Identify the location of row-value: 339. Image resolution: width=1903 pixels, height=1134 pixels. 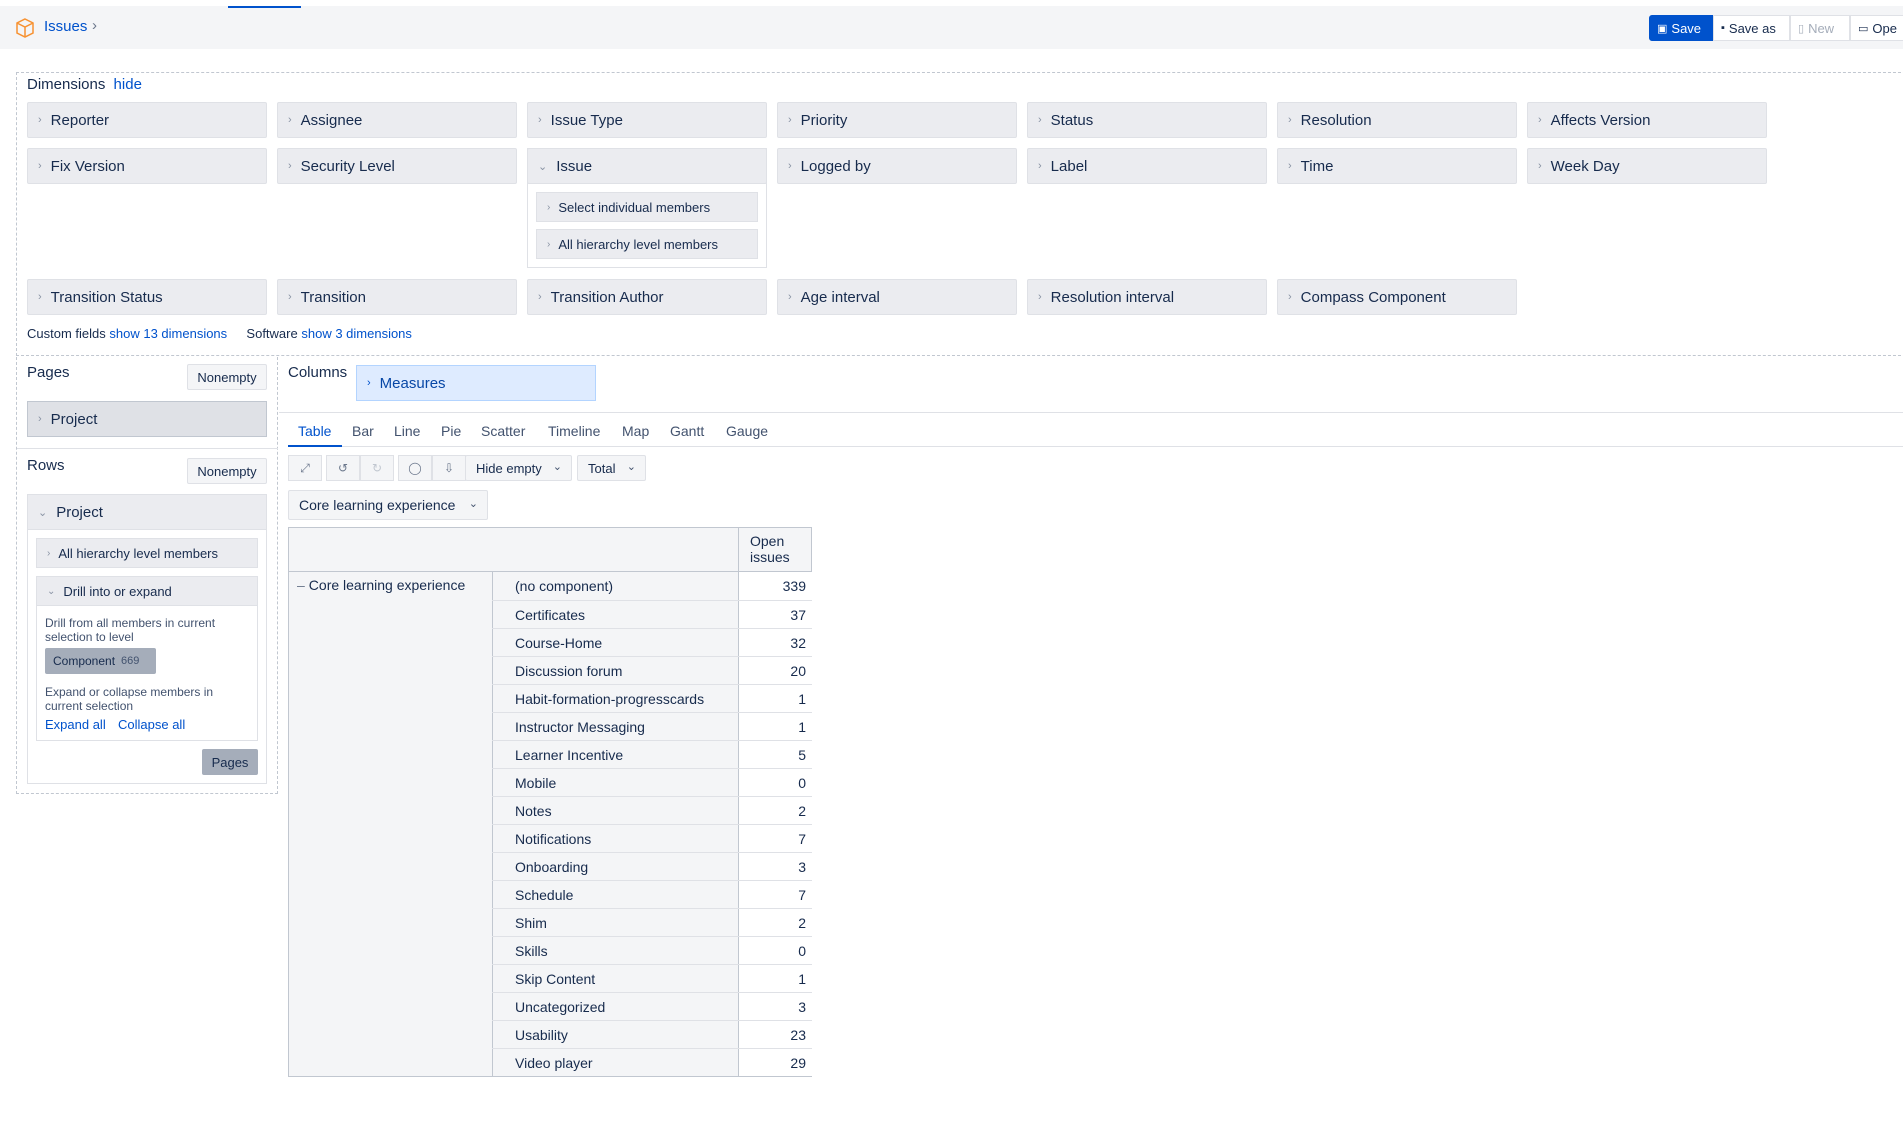
(775, 586).